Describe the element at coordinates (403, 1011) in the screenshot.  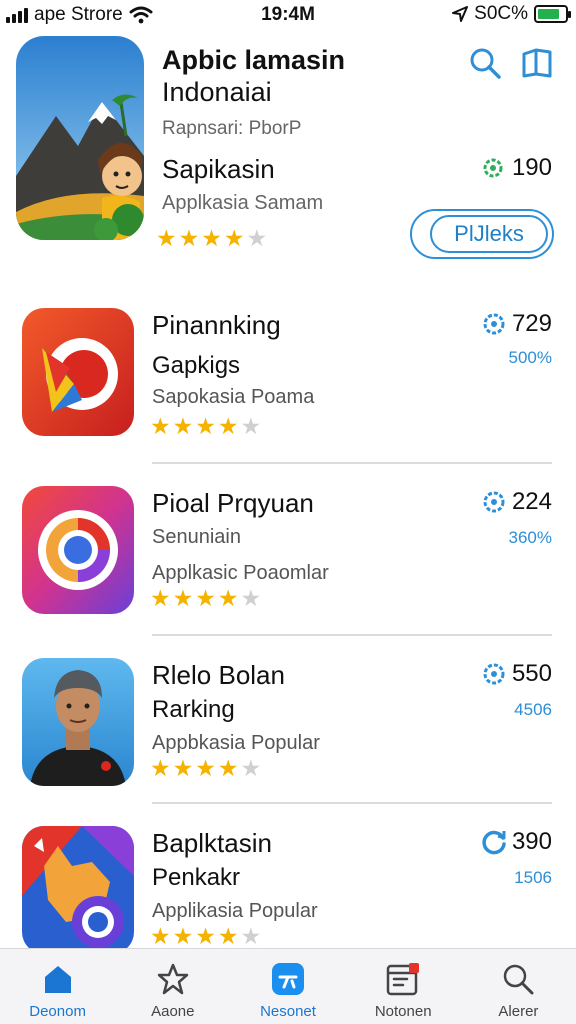
I see `tab-label: Notonen` at that location.